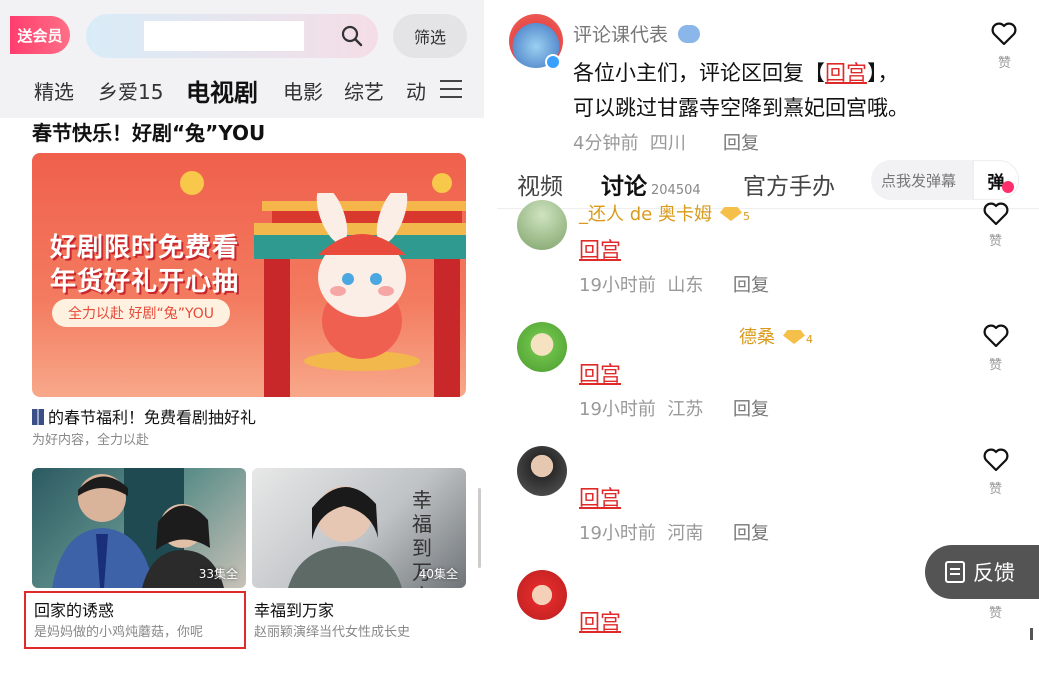 The height and width of the screenshot is (678, 1039). Describe the element at coordinates (1008, 187) in the screenshot. I see `check-icon` at that location.